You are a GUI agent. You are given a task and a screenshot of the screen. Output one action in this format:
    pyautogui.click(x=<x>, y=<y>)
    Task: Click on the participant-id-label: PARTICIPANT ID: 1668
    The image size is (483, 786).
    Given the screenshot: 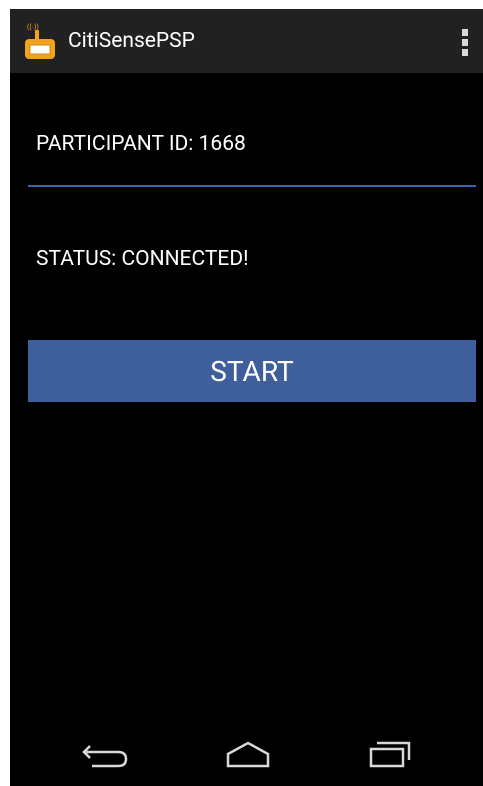 What is the action you would take?
    pyautogui.click(x=141, y=144)
    